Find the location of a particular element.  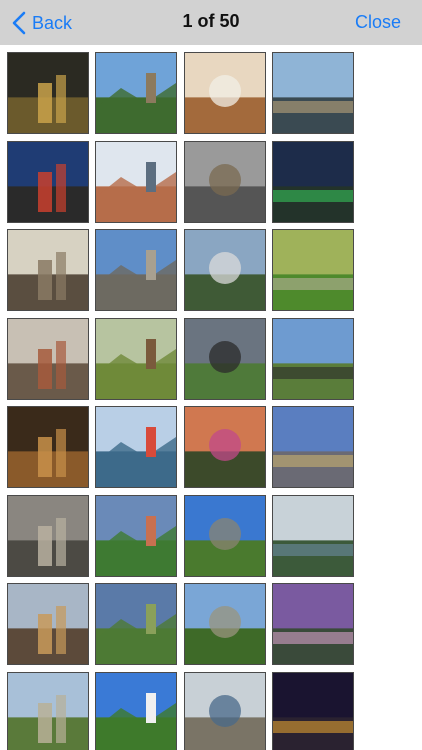

photo-thumbnail-night-street is located at coordinates (313, 710).